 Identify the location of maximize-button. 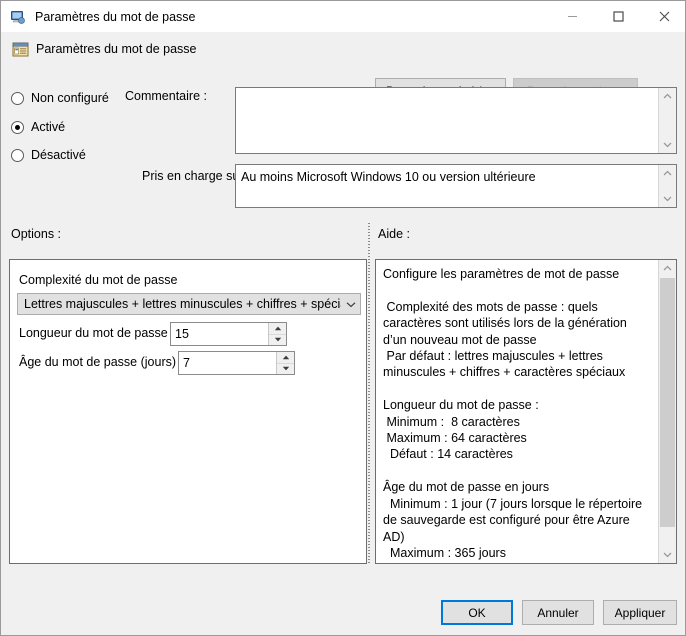
(618, 17).